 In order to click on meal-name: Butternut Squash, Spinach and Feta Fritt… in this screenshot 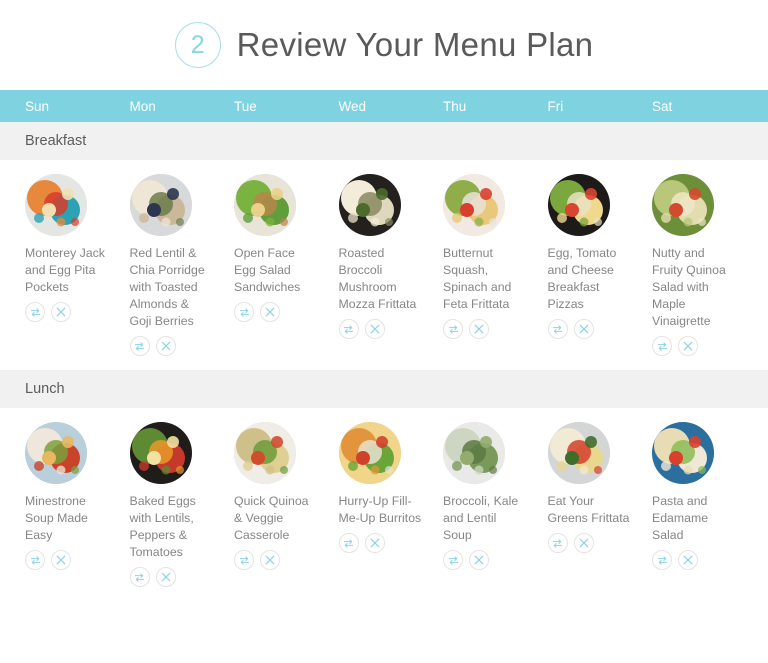, I will do `click(477, 278)`.